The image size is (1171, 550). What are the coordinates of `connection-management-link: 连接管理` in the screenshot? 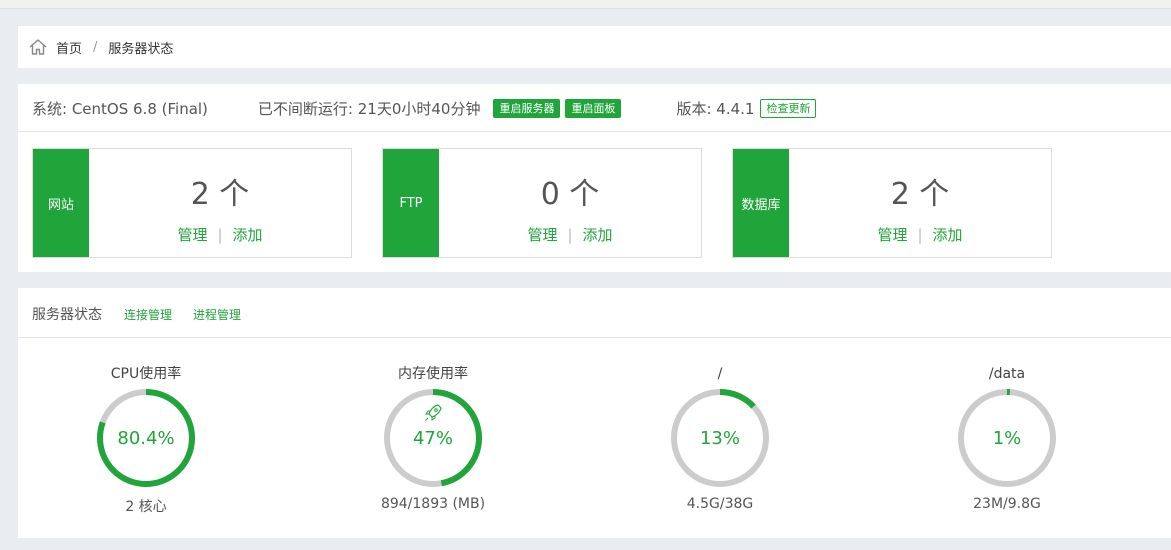 It's located at (148, 314).